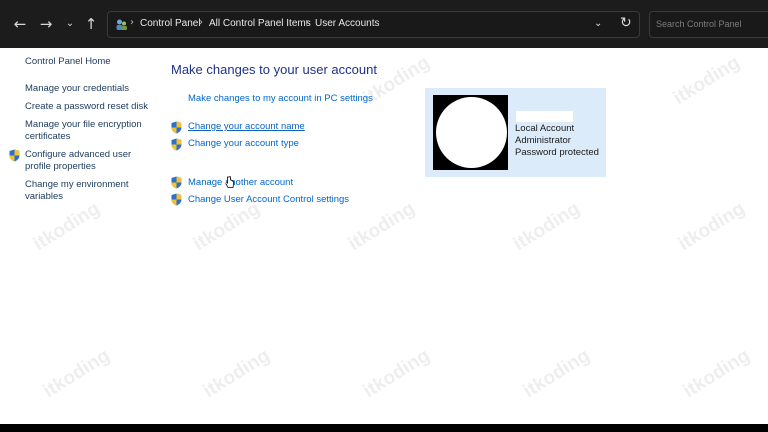  I want to click on avatar-image, so click(471, 132).